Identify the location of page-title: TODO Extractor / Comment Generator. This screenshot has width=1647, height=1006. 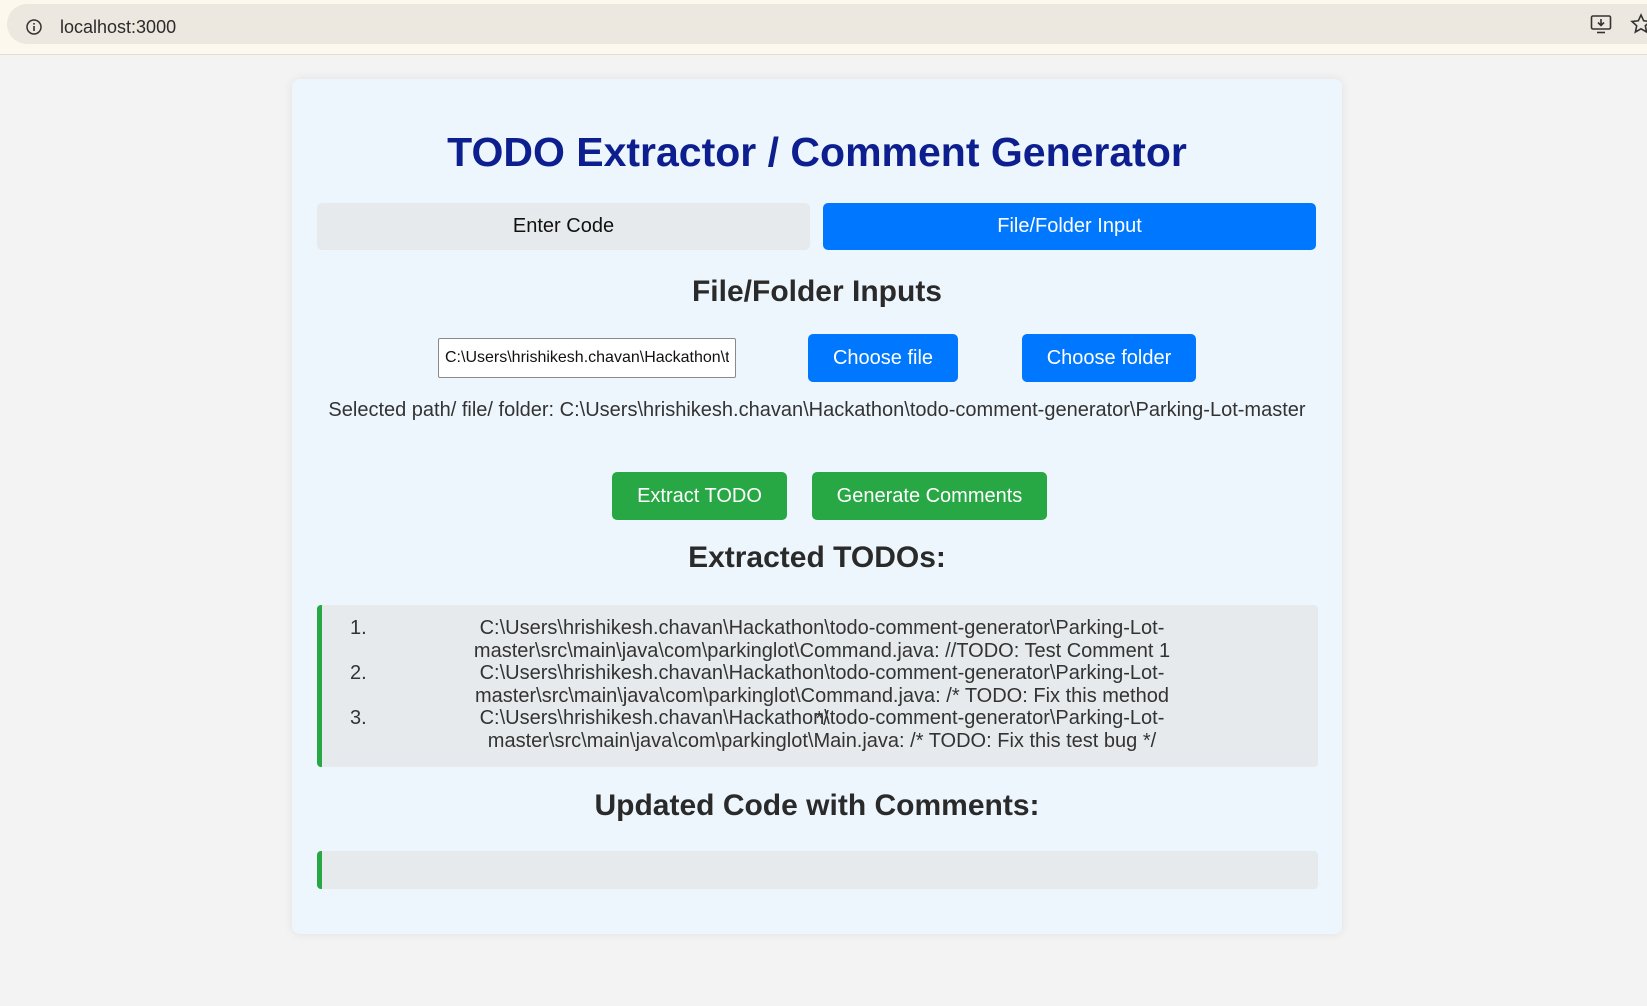
(817, 152).